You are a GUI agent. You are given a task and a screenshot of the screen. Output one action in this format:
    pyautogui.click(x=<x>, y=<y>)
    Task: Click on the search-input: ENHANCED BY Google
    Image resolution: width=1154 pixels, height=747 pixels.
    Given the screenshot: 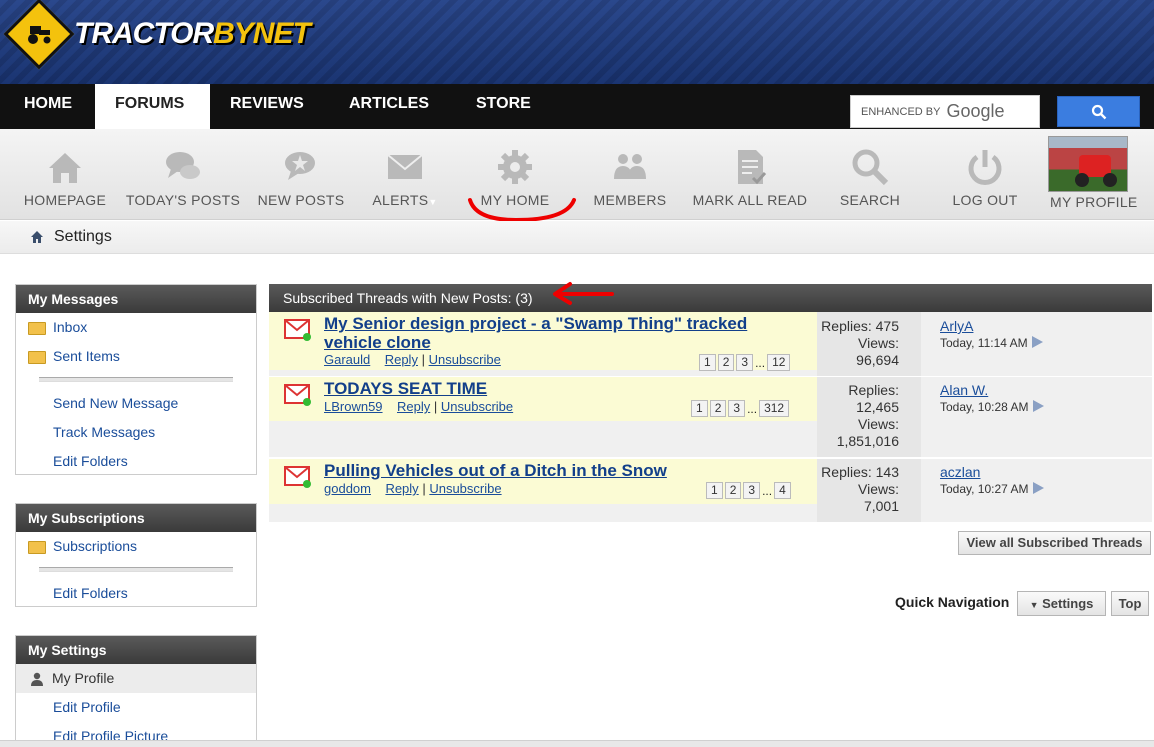 What is the action you would take?
    pyautogui.click(x=945, y=111)
    